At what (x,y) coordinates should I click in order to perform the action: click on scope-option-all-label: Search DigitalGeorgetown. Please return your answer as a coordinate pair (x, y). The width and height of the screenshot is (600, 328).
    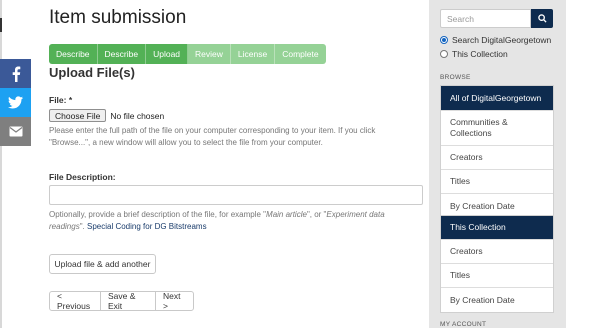
    Looking at the image, I should click on (502, 40).